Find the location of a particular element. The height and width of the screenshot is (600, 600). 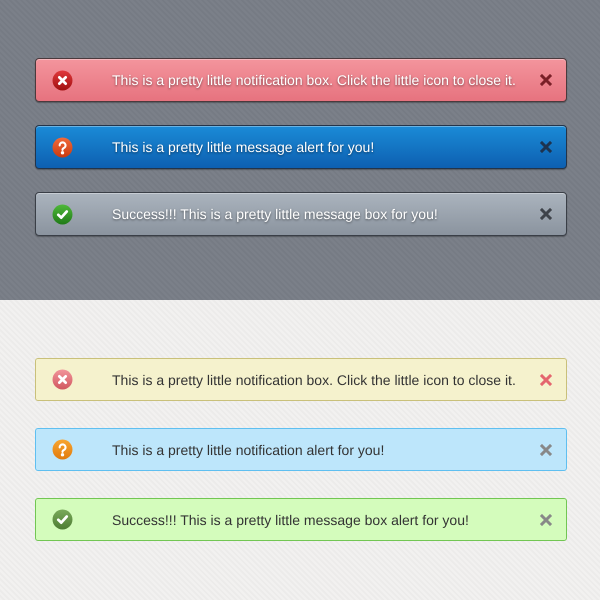

notification-message: Success!!! This is a pretty little message box for you! is located at coordinates (275, 214).